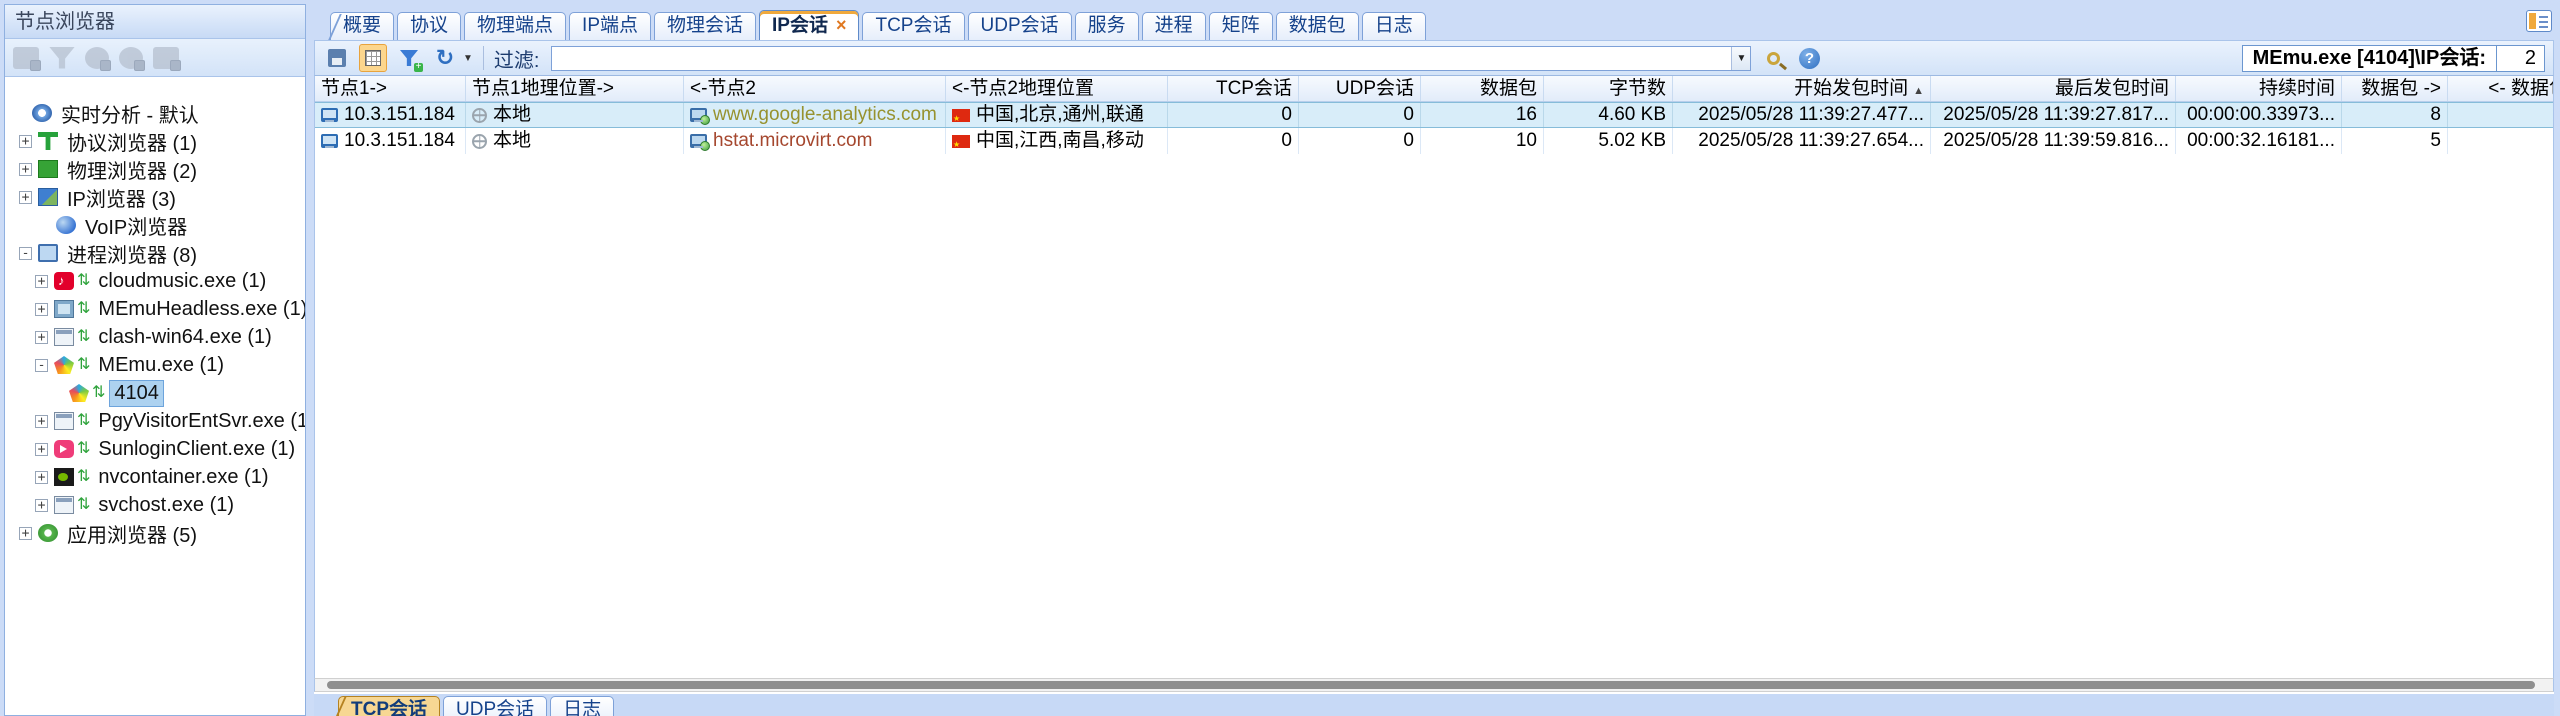  Describe the element at coordinates (27, 58) in the screenshot. I see `add-endpoint-view-icon` at that location.